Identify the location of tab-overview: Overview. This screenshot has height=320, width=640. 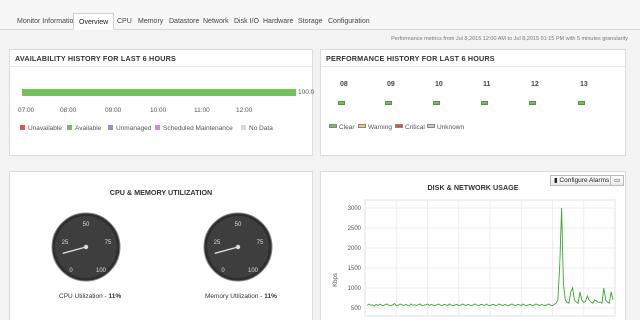
(94, 21).